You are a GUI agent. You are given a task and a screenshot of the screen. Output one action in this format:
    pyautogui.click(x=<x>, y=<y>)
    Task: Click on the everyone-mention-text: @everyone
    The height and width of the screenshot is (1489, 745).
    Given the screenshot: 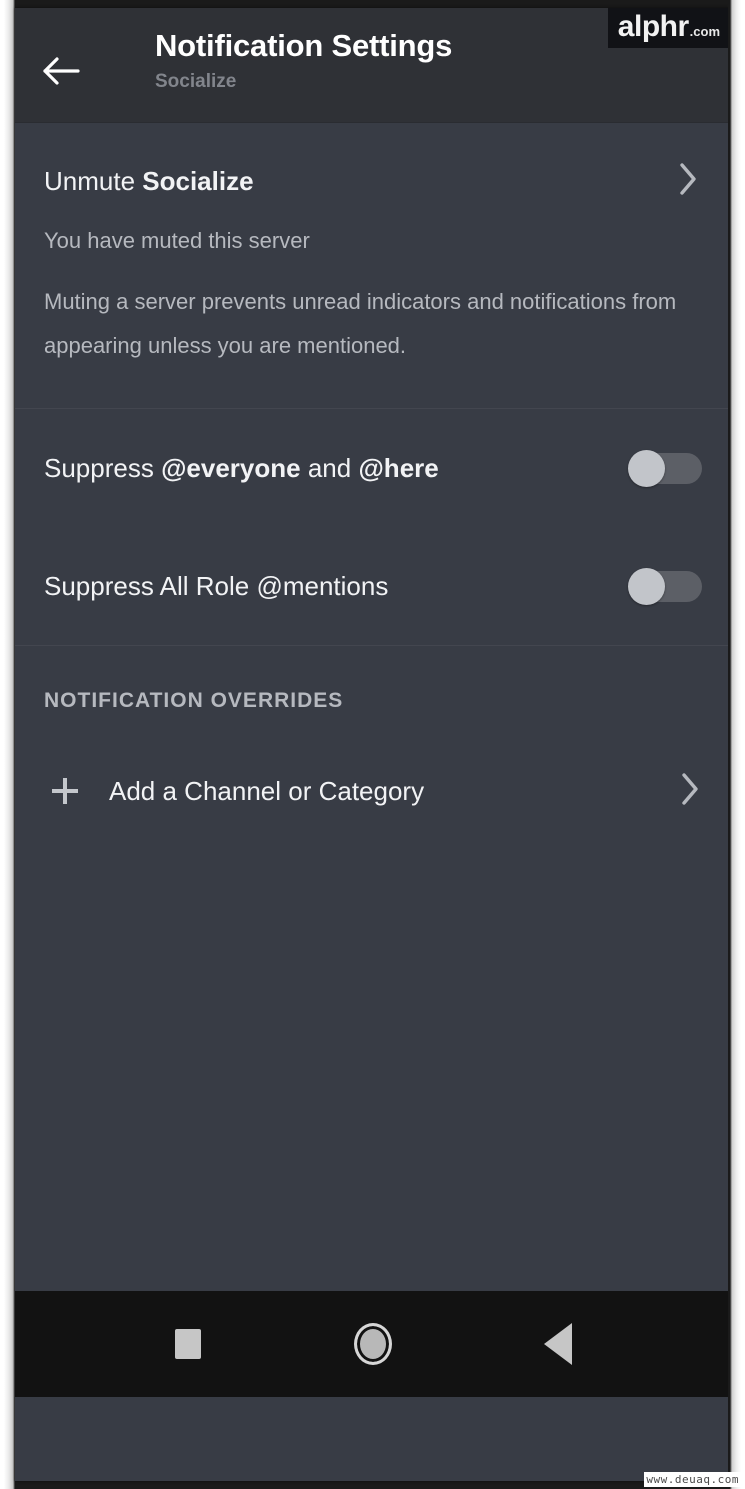 What is the action you would take?
    pyautogui.click(x=231, y=468)
    